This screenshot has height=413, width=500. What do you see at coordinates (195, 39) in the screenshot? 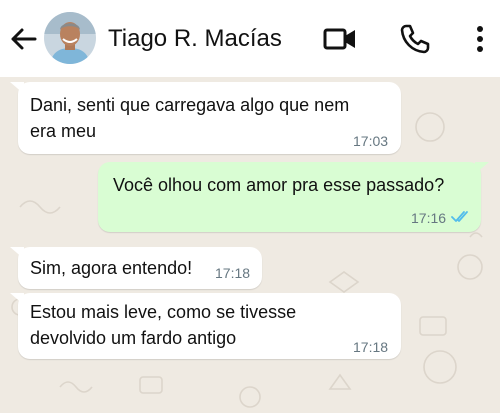
I see `contact-name: Tiago R. Macías` at bounding box center [195, 39].